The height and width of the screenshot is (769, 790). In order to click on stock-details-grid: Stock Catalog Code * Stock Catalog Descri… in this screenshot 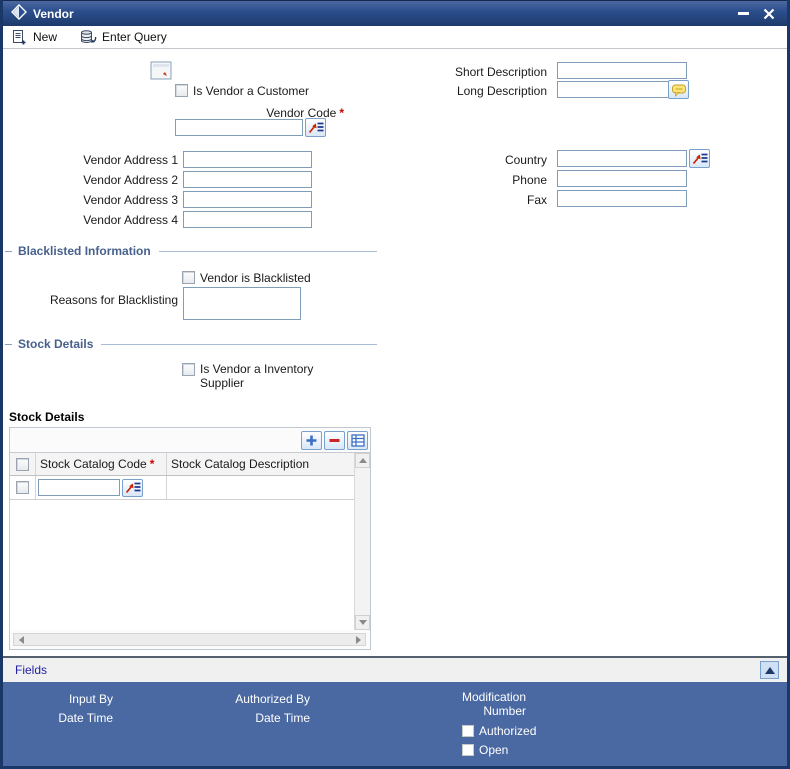, I will do `click(190, 538)`.